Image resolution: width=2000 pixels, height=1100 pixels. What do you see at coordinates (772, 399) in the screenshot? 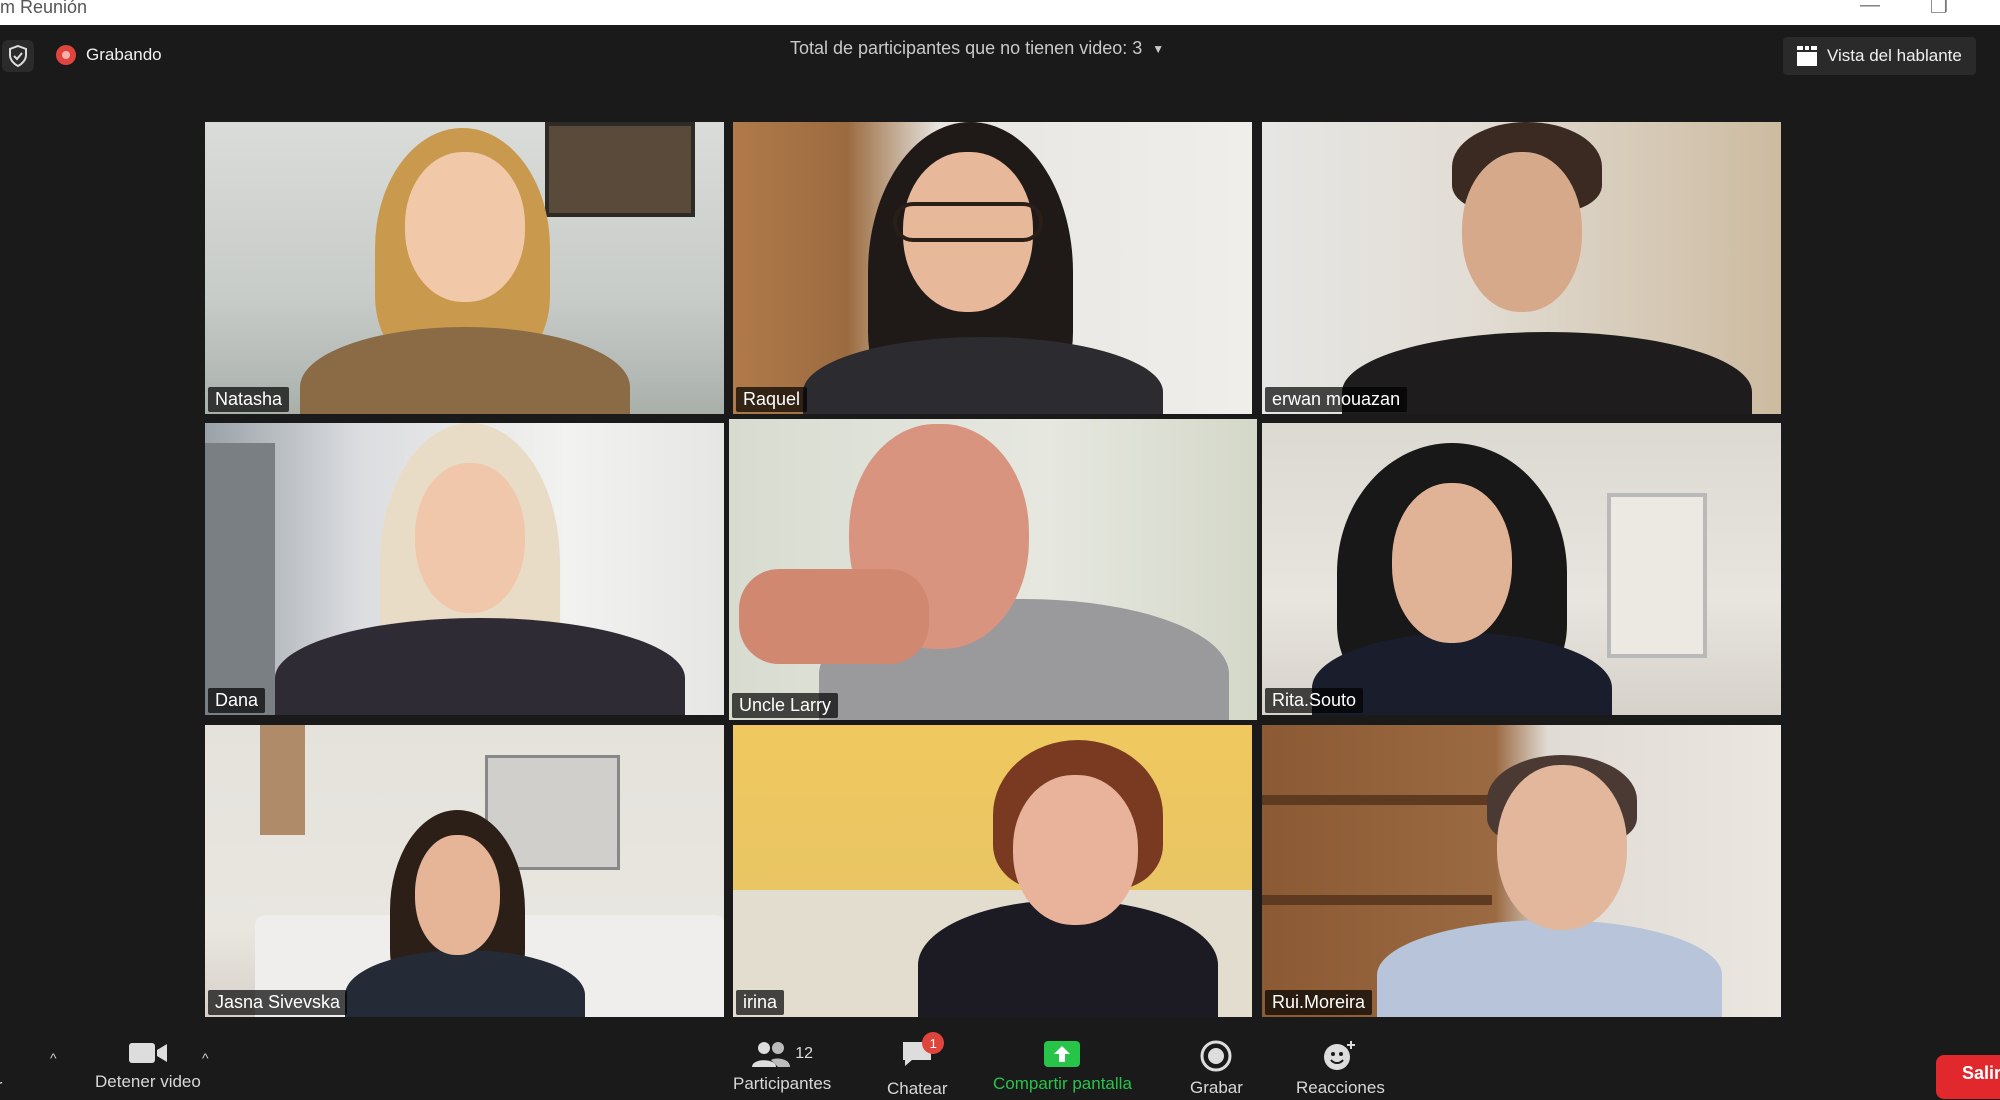
I see `participant-name: Raquel` at bounding box center [772, 399].